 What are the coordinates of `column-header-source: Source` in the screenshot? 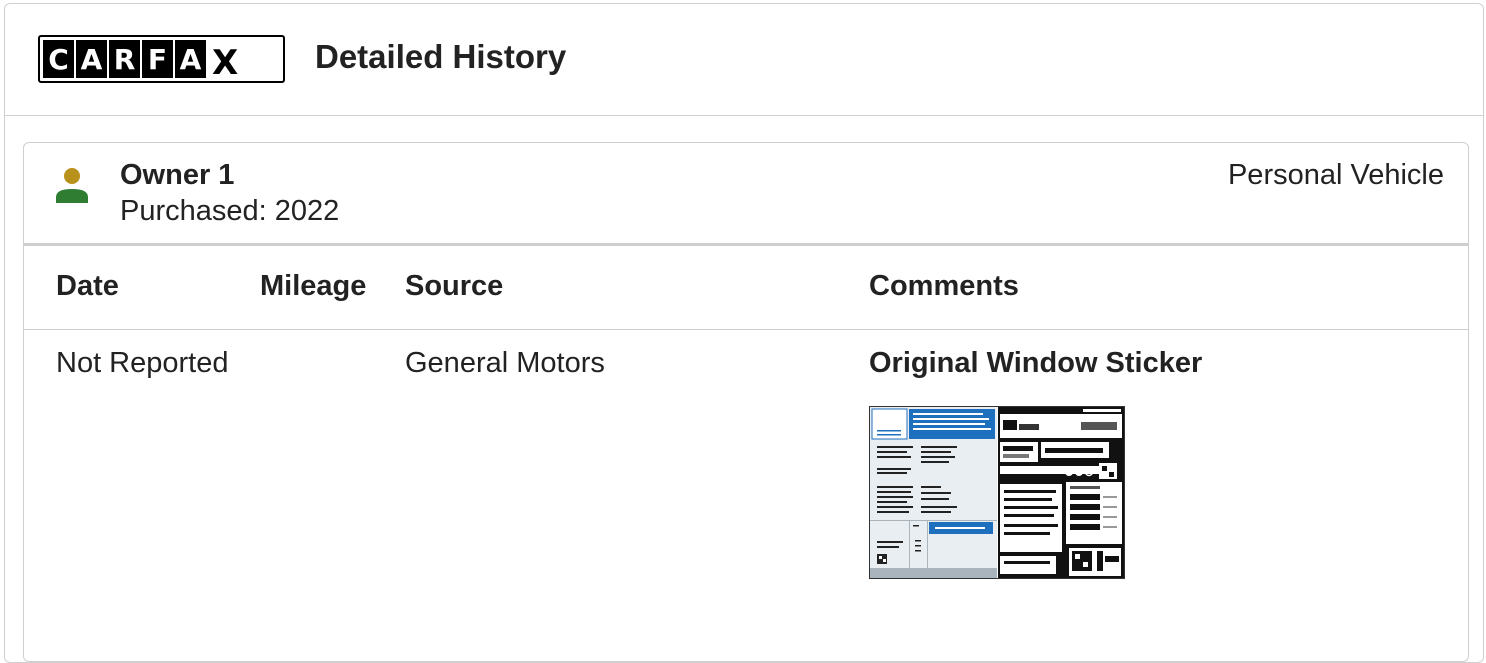 It's located at (454, 286).